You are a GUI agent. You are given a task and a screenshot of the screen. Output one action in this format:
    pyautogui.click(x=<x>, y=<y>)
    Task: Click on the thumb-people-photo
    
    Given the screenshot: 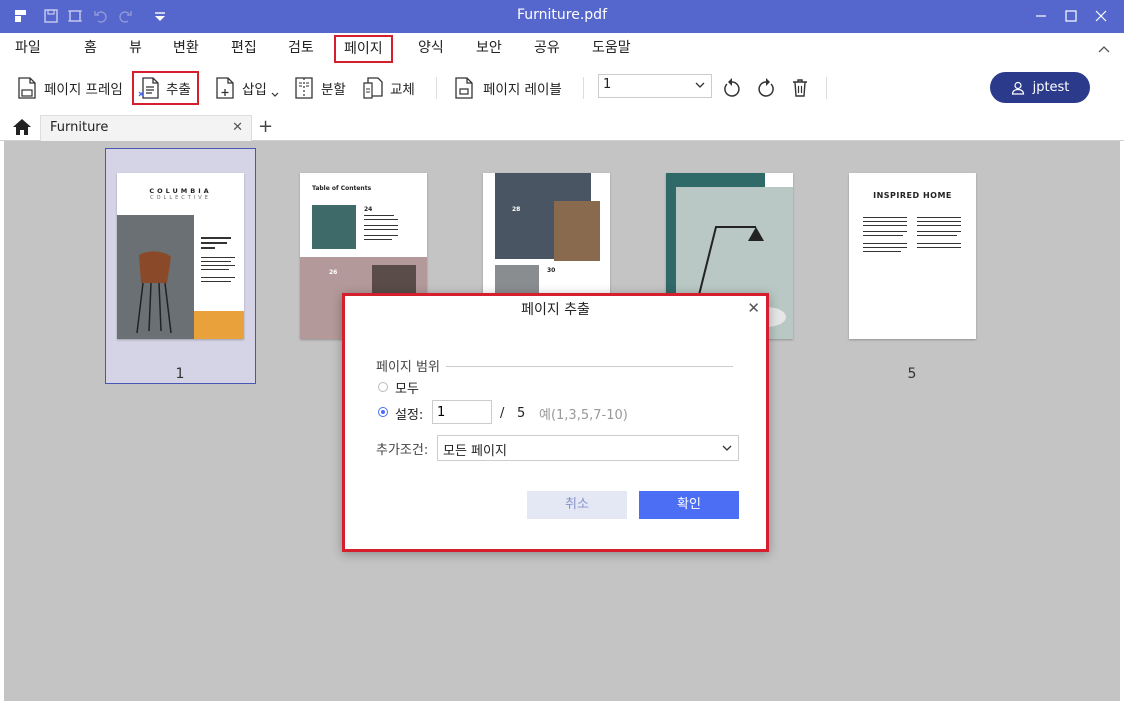 What is the action you would take?
    pyautogui.click(x=577, y=231)
    